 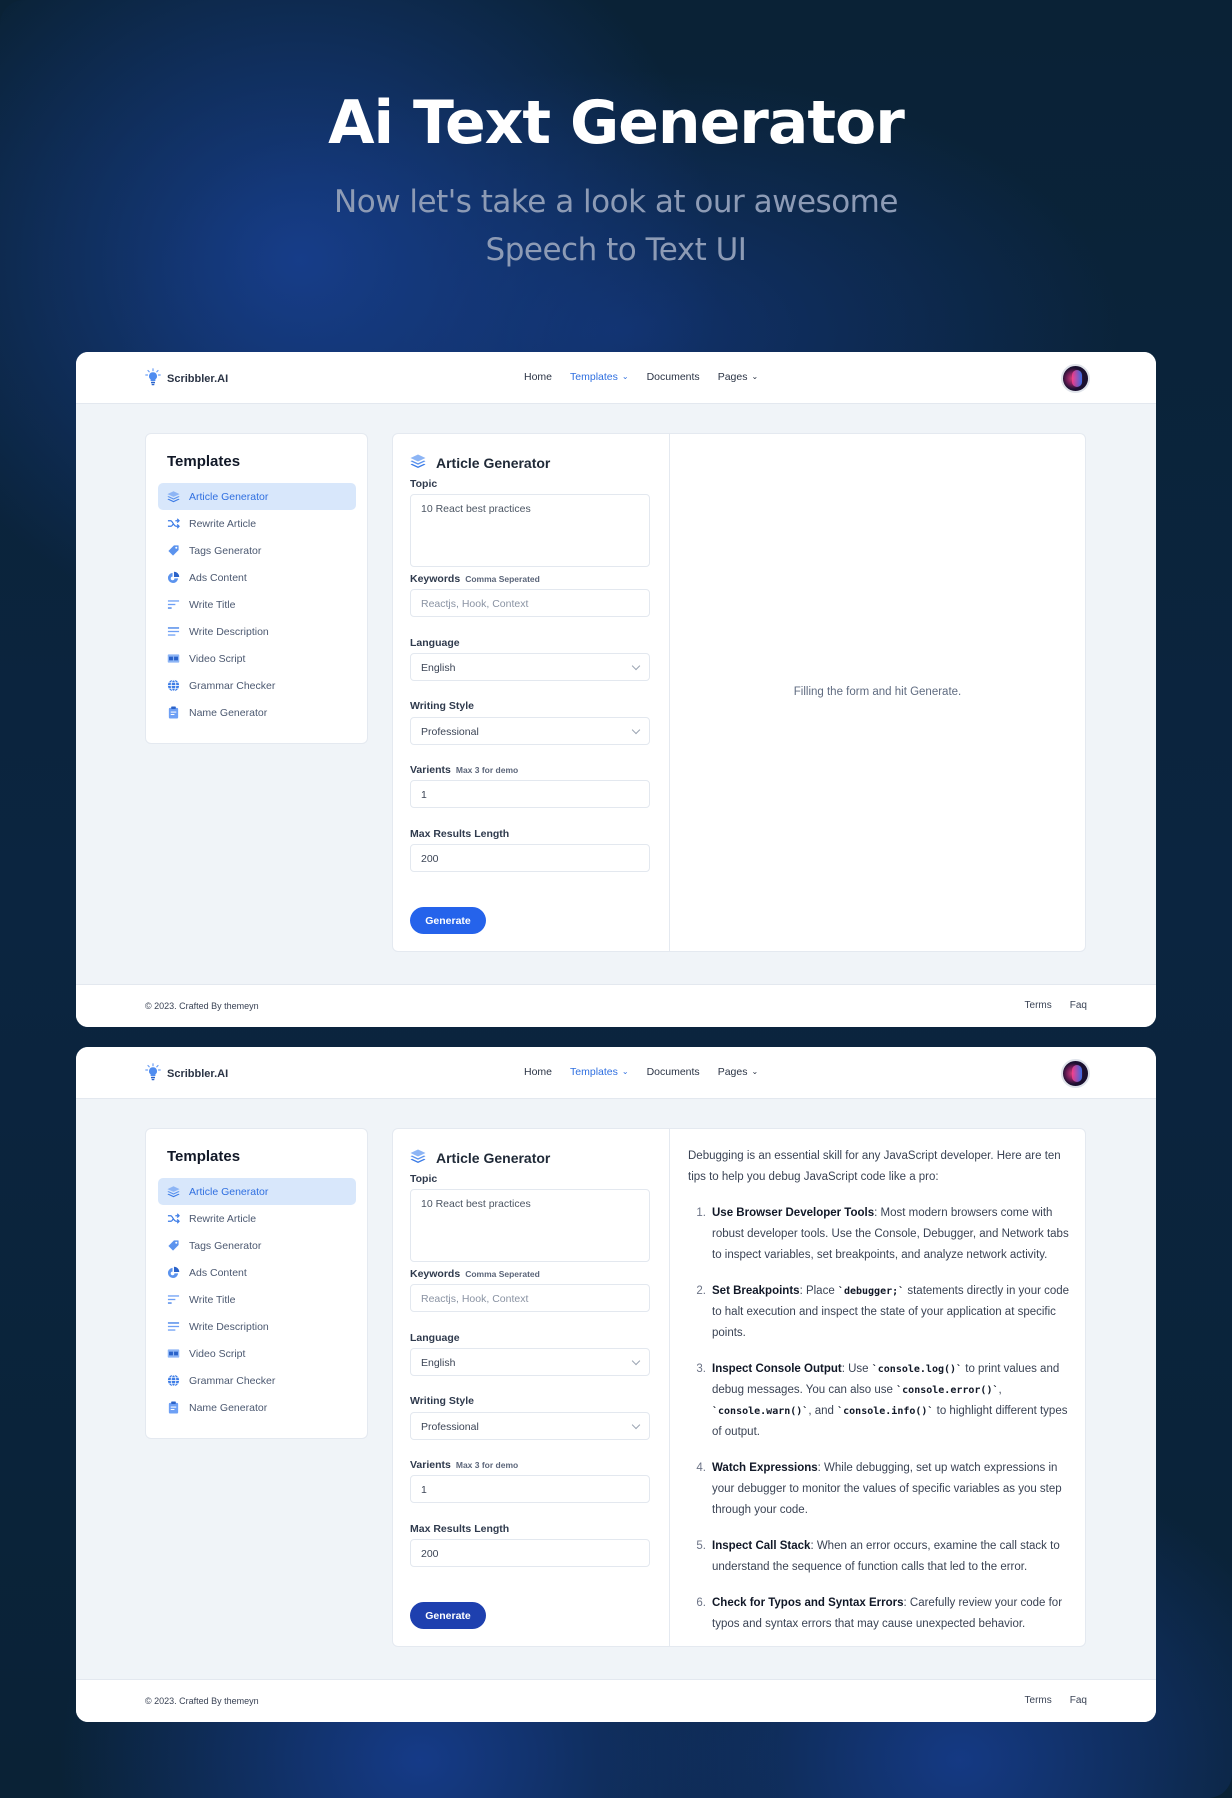 I want to click on globe-icon, so click(x=173, y=685).